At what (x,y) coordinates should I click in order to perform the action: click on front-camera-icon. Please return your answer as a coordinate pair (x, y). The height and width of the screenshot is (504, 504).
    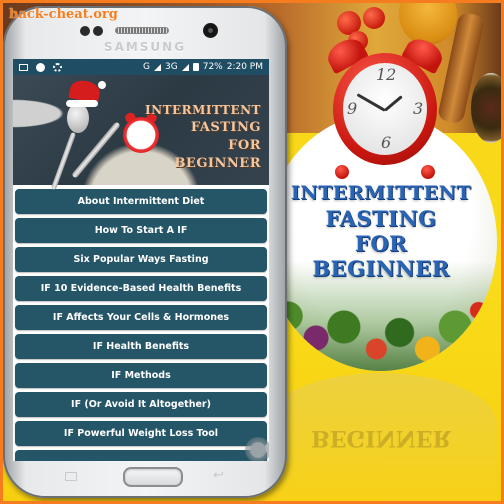
    Looking at the image, I should click on (210, 30).